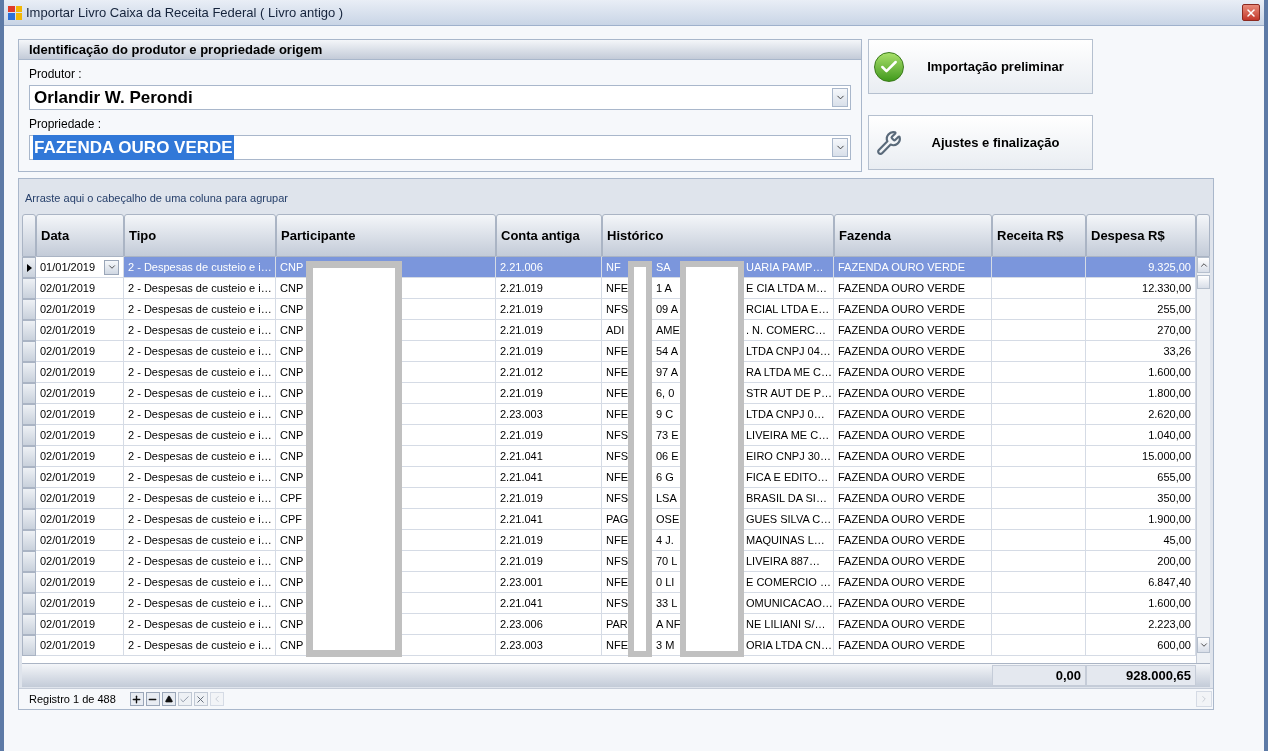 The image size is (1268, 751). I want to click on table-cell-text: LSA, so click(666, 498).